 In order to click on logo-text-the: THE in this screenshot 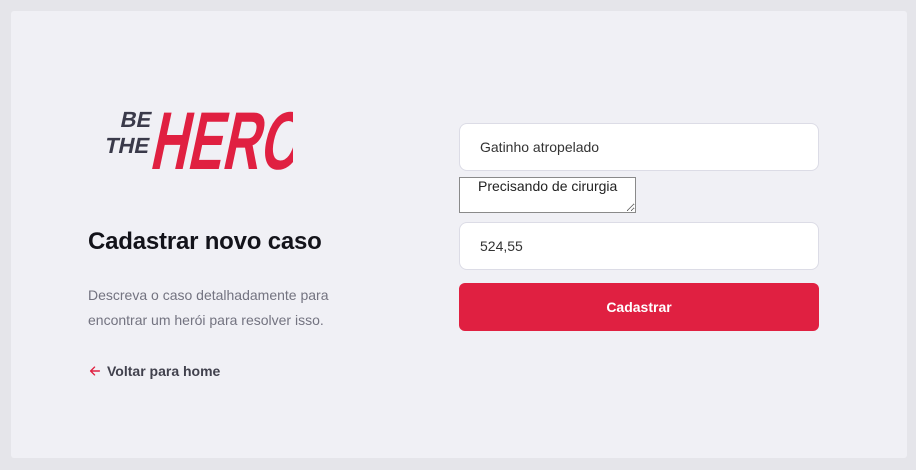, I will do `click(127, 145)`.